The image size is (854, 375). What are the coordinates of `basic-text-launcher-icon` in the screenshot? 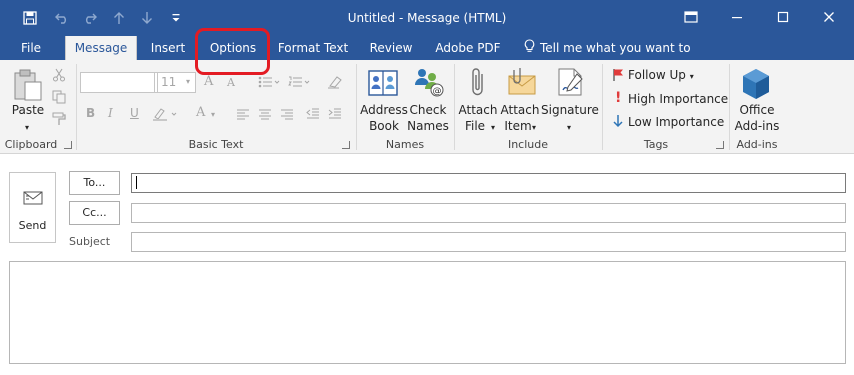 It's located at (346, 145).